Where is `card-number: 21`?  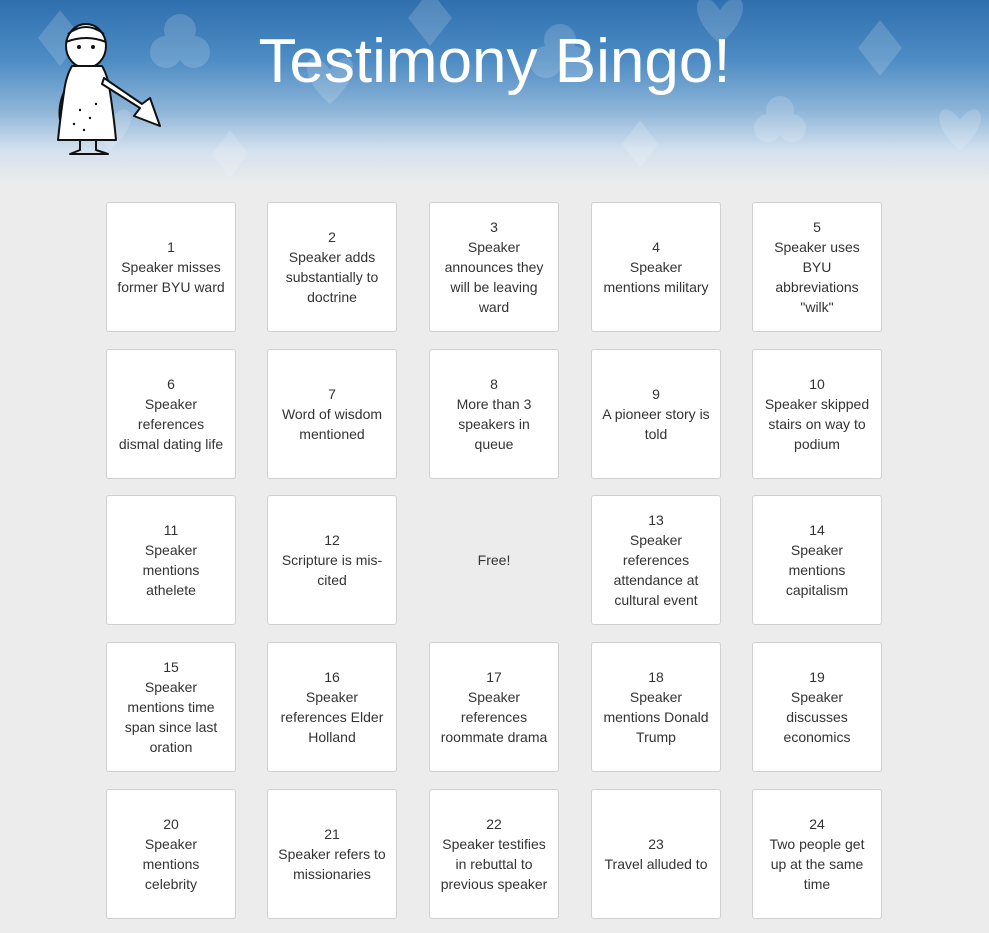 card-number: 21 is located at coordinates (332, 834).